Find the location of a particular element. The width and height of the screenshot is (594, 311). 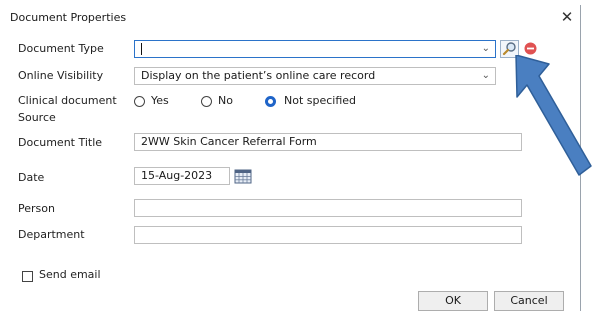

title-bar: Document Properties ✕ is located at coordinates (290, 17).